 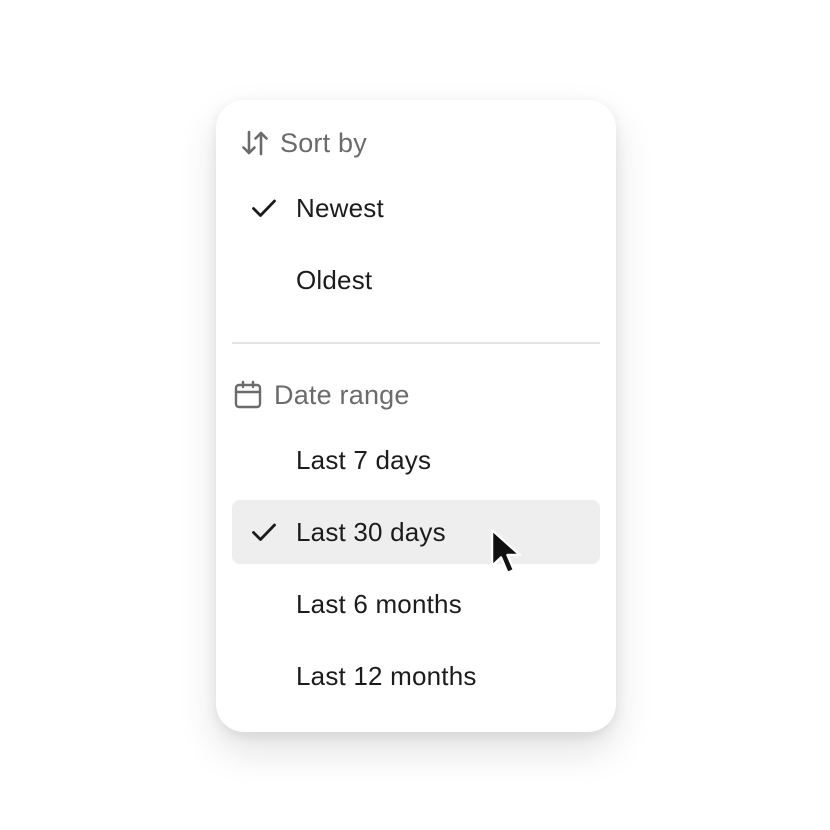 I want to click on date-option-last-30-days: Last 30 days, so click(x=416, y=532).